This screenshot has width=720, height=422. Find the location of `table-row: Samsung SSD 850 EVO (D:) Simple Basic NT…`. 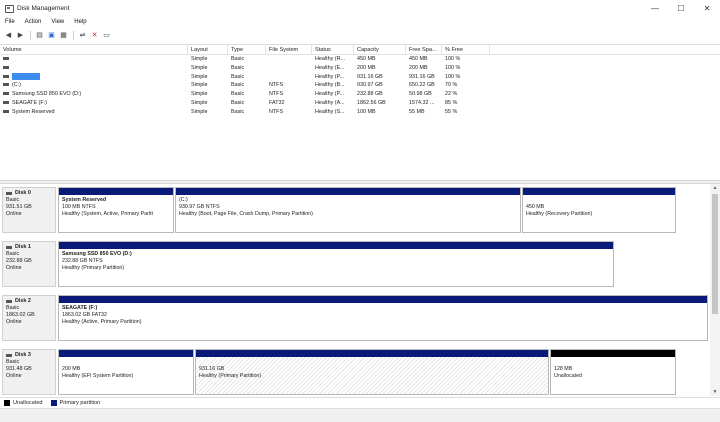

table-row: Samsung SSD 850 EVO (D:) Simple Basic NT… is located at coordinates (360, 94).